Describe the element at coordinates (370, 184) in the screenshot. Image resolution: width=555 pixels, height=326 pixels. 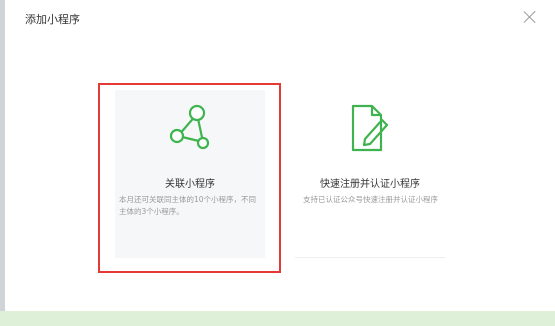
I see `card-title: 快速注册并认证小程序` at that location.